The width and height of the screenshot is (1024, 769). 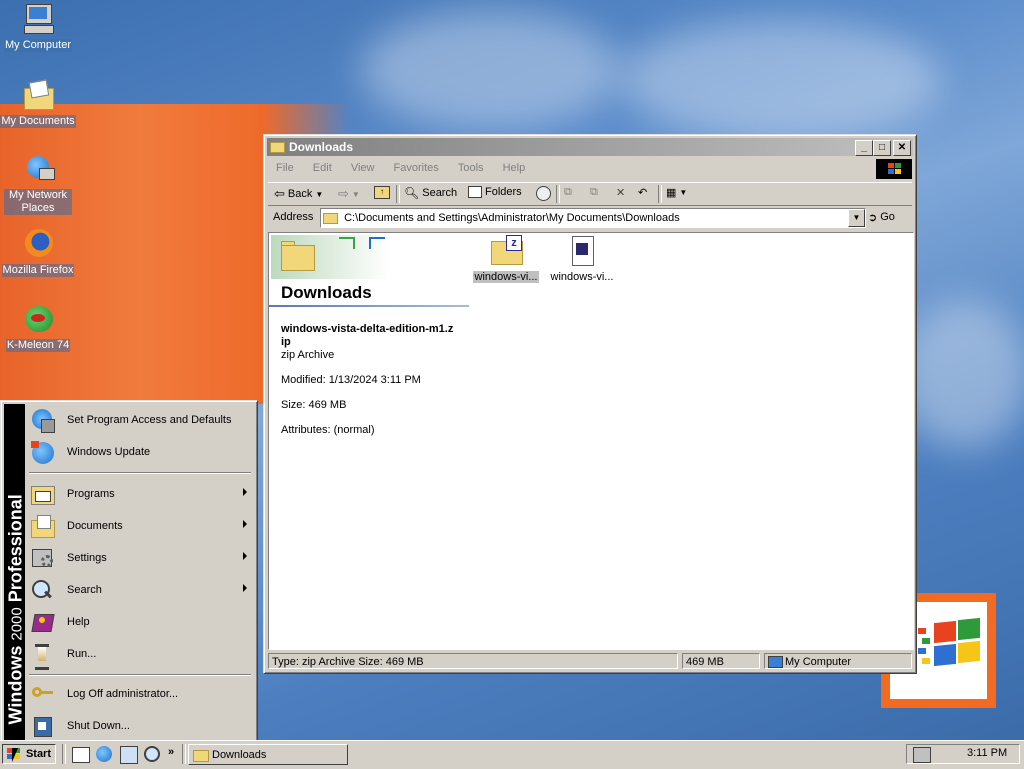 I want to click on address-label: Address, so click(x=293, y=217).